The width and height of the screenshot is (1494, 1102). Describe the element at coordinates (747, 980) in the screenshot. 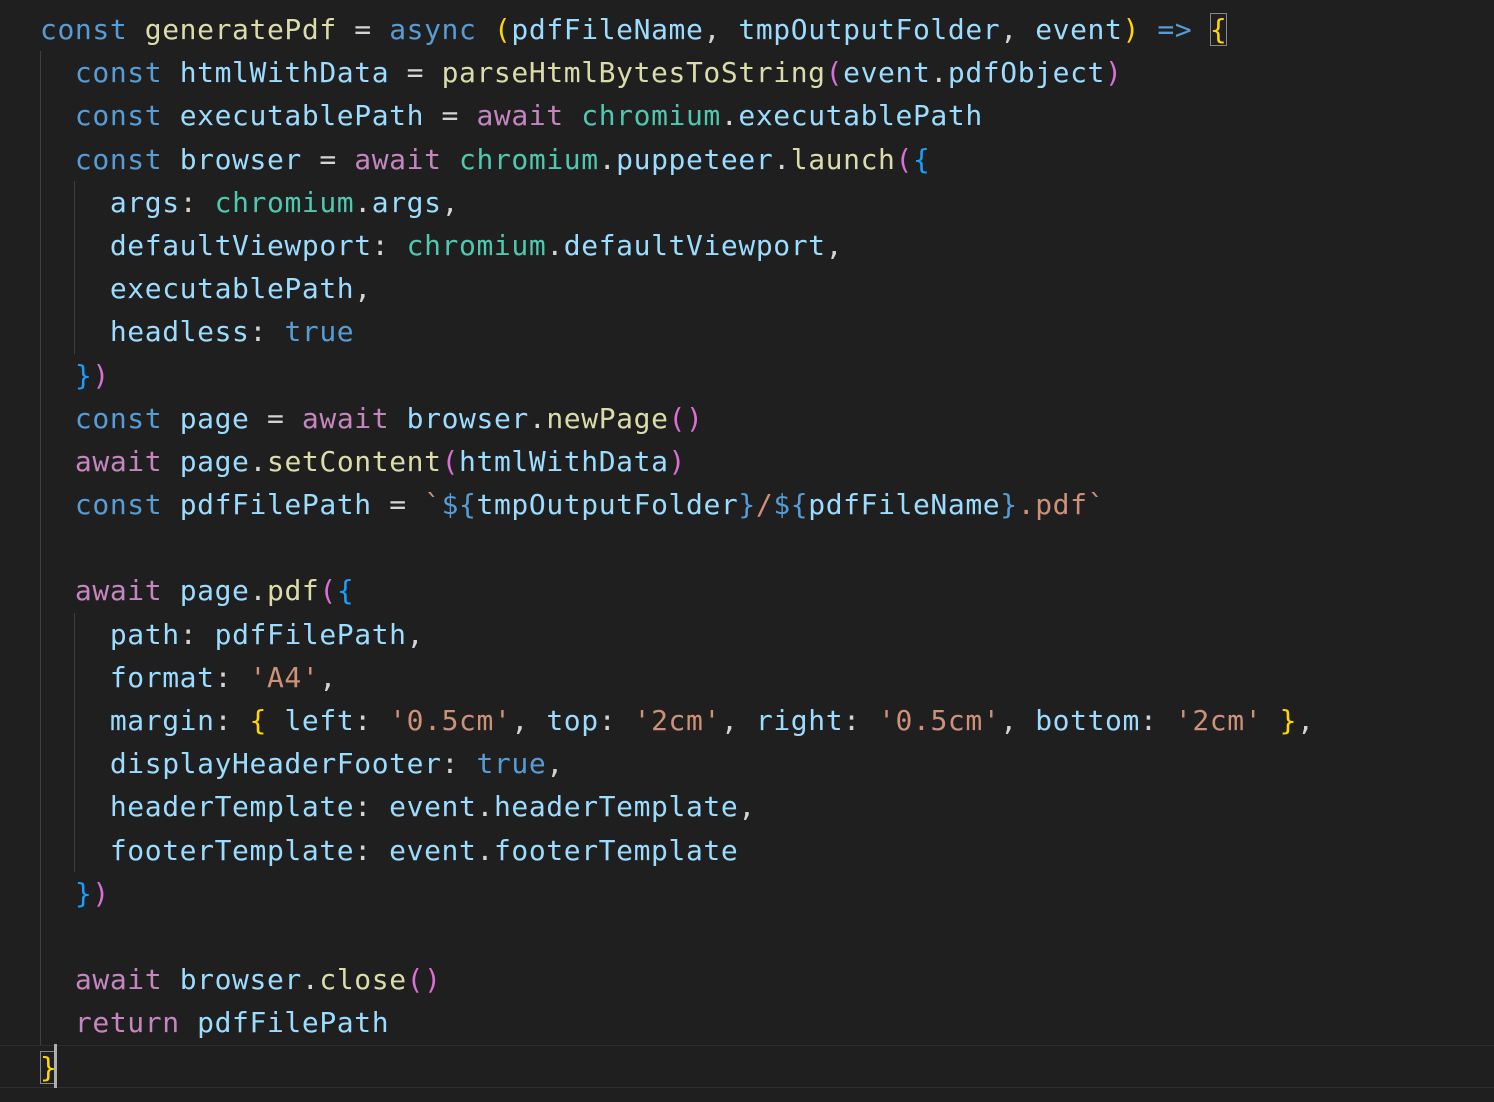

I see `code-line: await browser.close()` at that location.